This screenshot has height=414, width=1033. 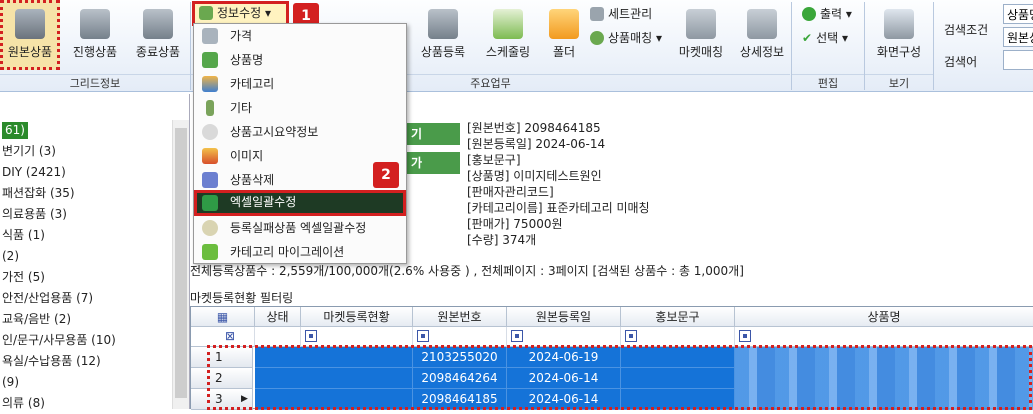 What do you see at coordinates (94, 193) in the screenshot?
I see `tree-item: 패션잡화 (35)` at bounding box center [94, 193].